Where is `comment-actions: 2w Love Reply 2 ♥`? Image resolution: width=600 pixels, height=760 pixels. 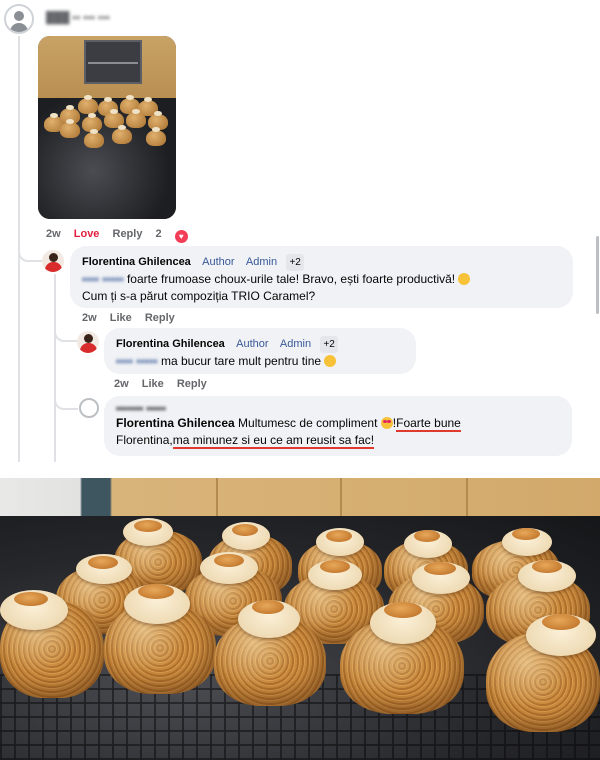 comment-actions: 2w Love Reply 2 ♥ is located at coordinates (127, 235).